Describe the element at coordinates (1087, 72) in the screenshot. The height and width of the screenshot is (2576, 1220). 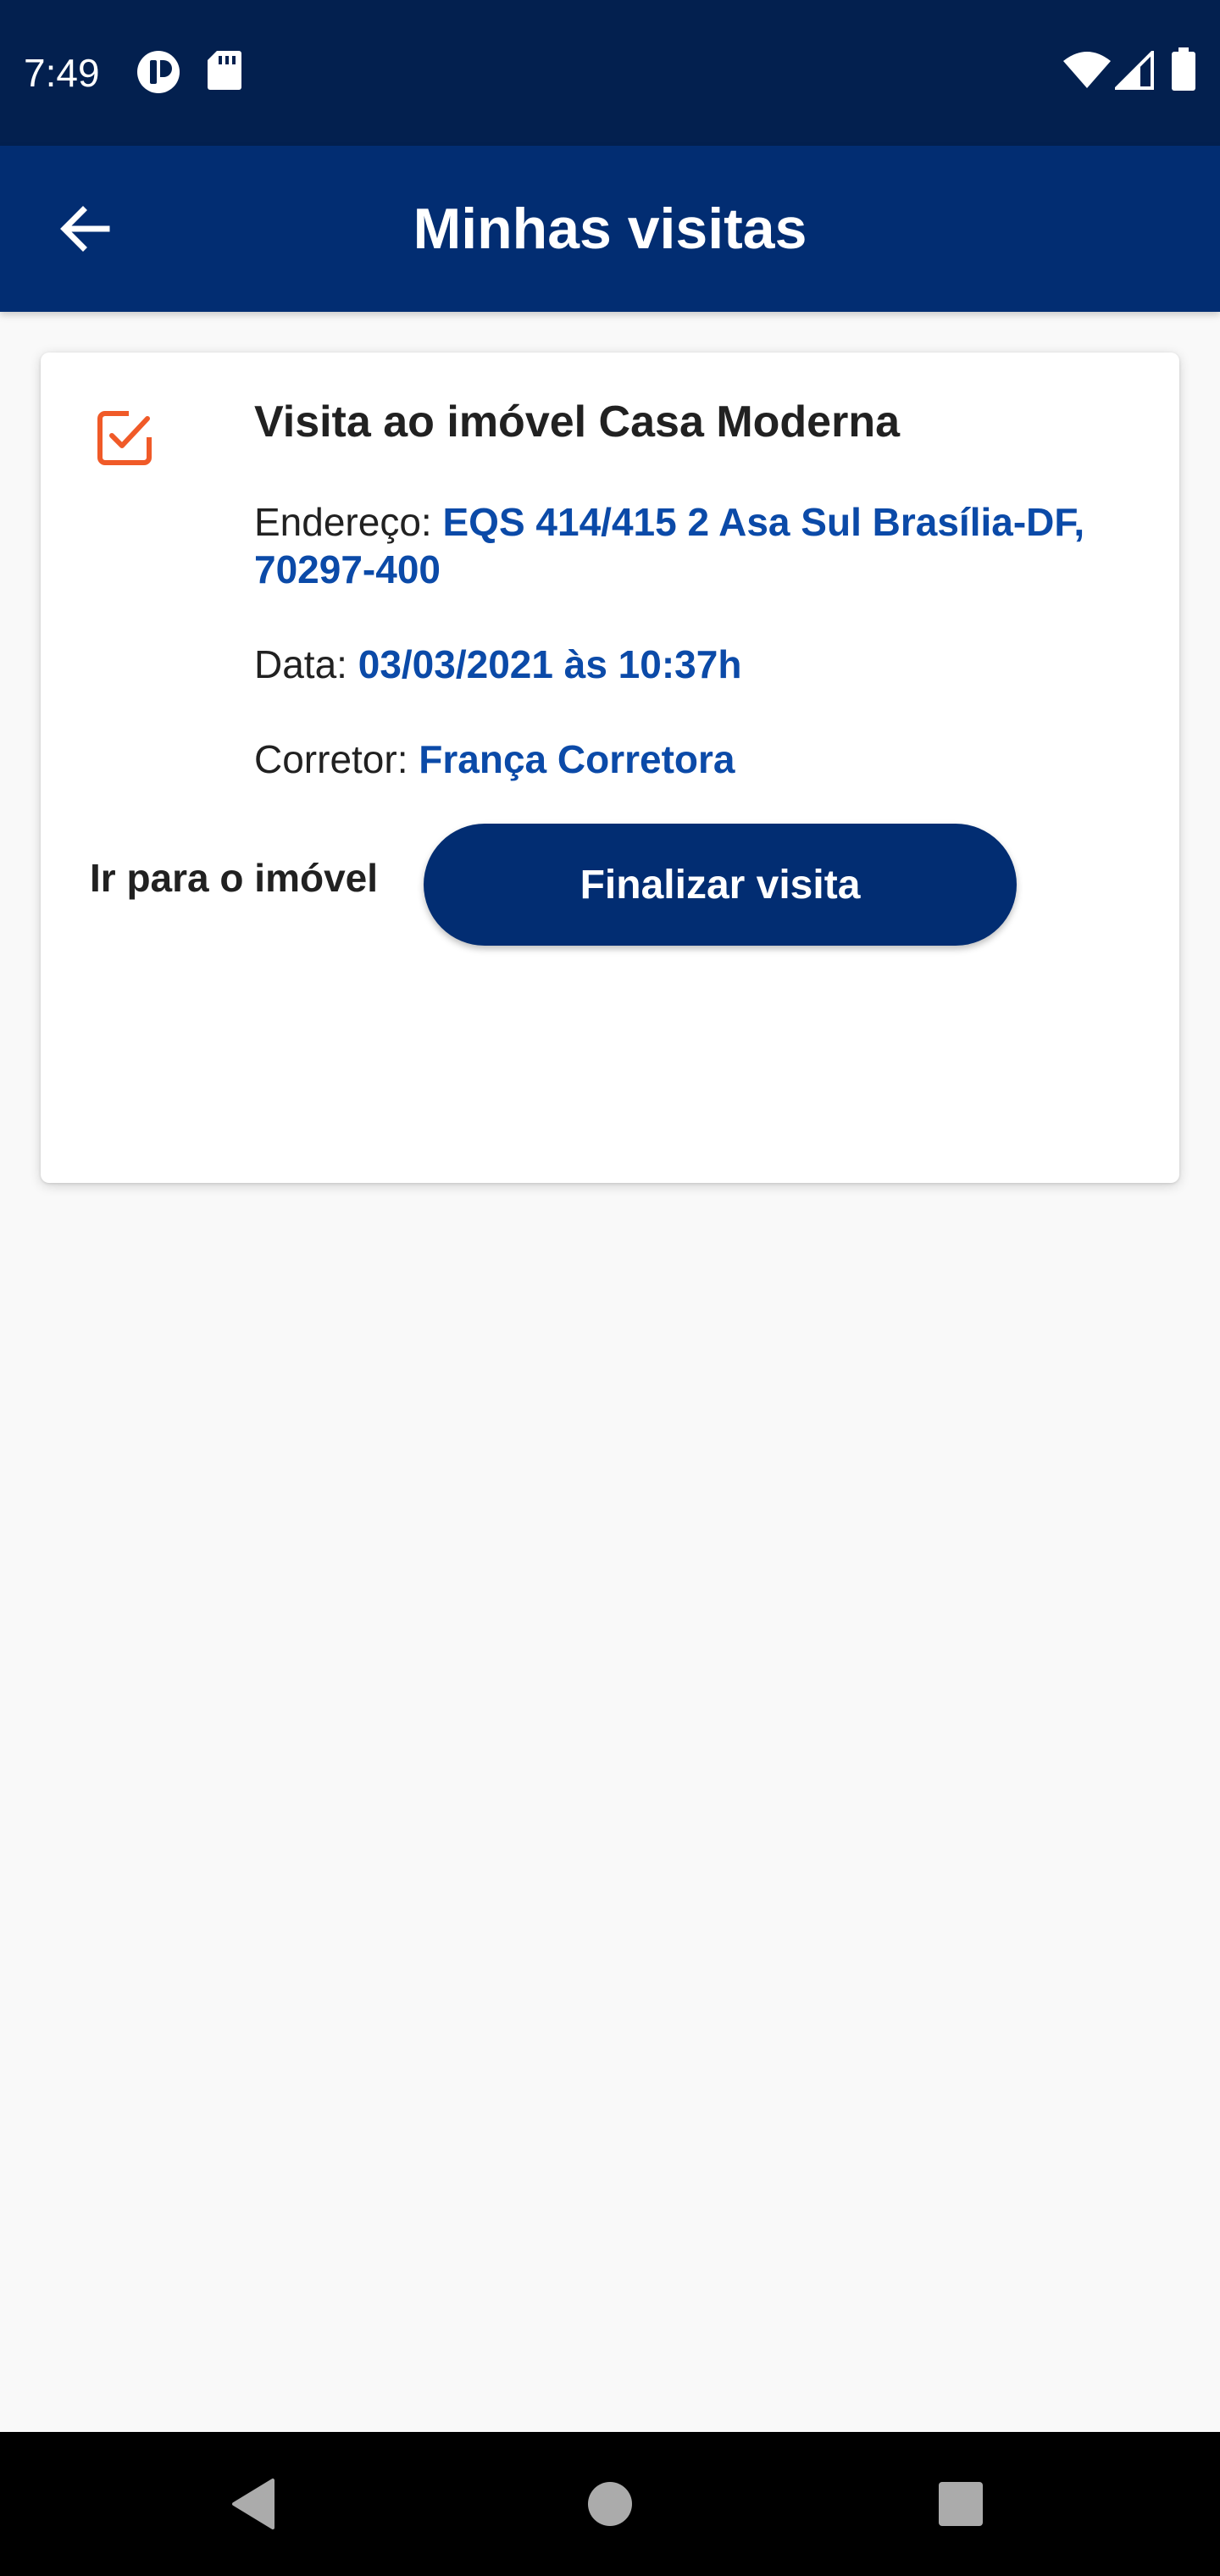
I see `wifi-icon` at that location.